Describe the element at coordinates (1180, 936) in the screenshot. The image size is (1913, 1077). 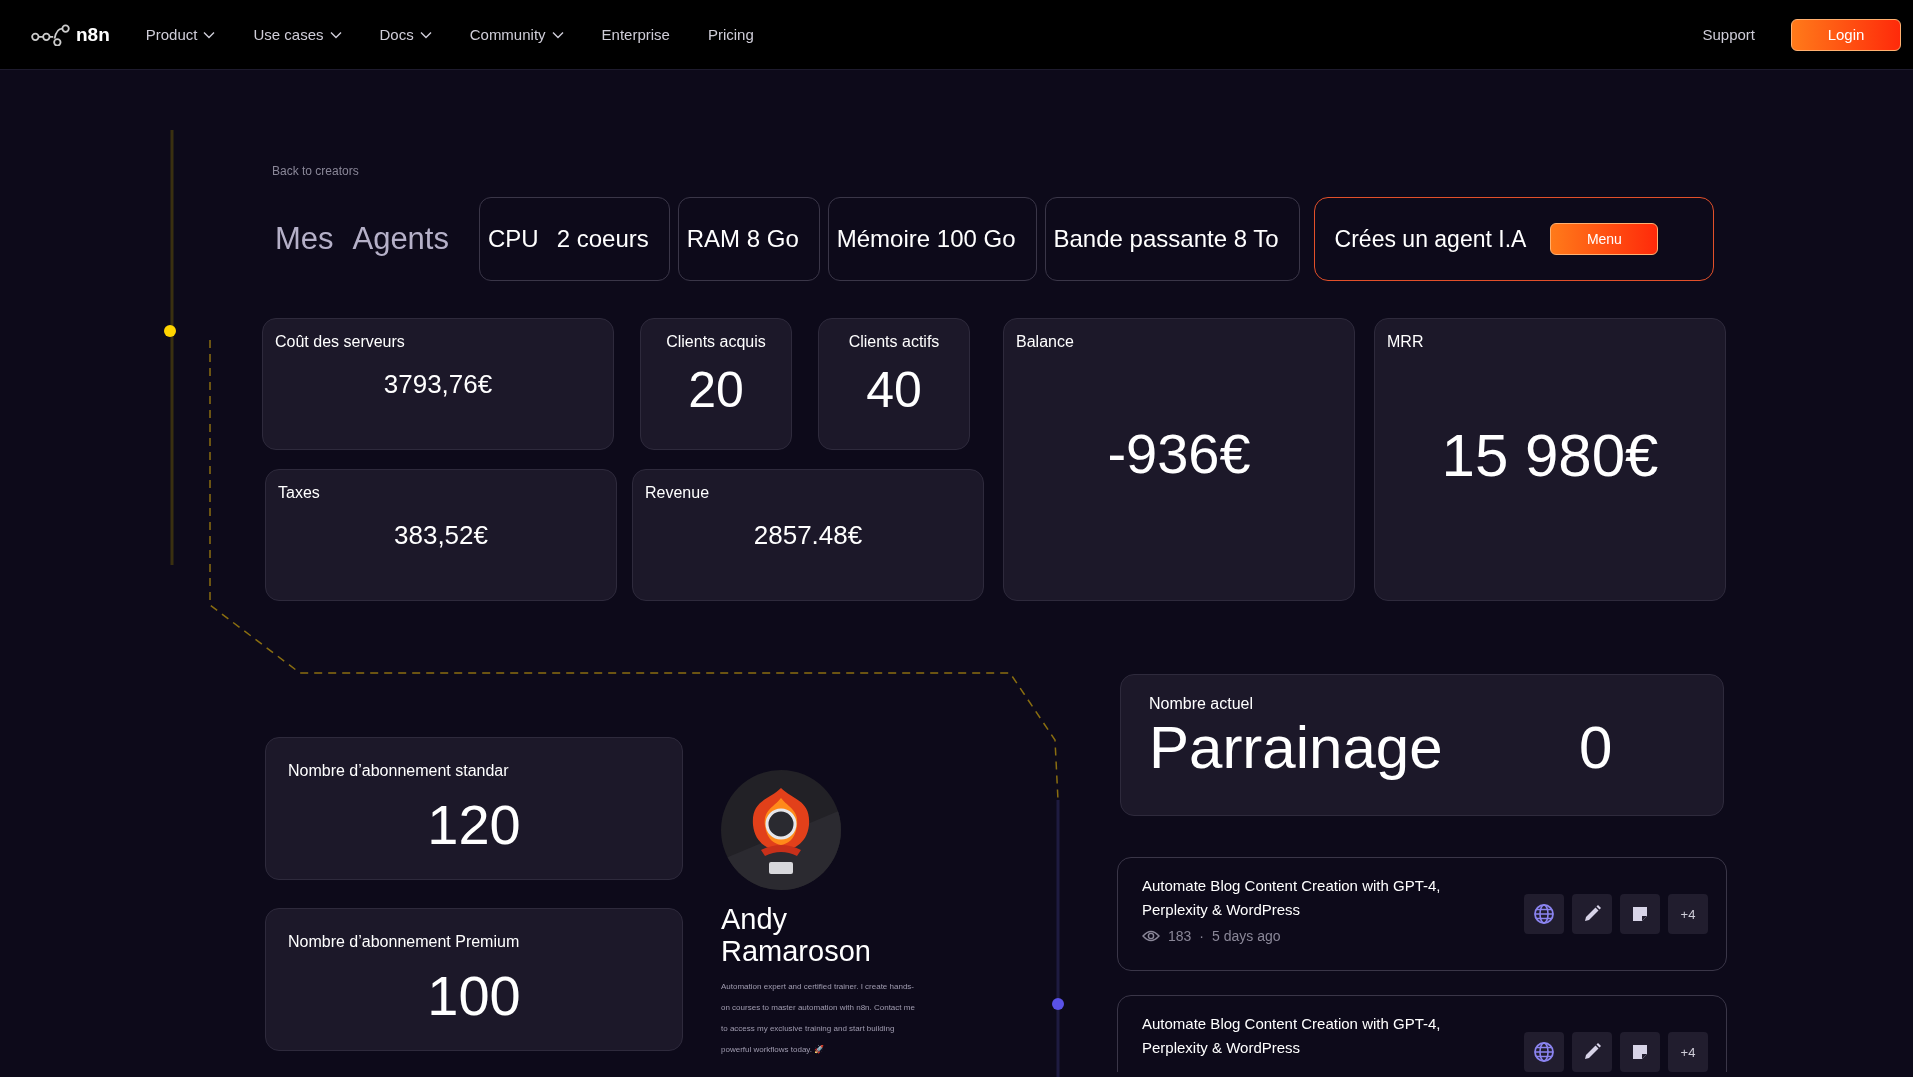
I see `view-count: 183` at that location.